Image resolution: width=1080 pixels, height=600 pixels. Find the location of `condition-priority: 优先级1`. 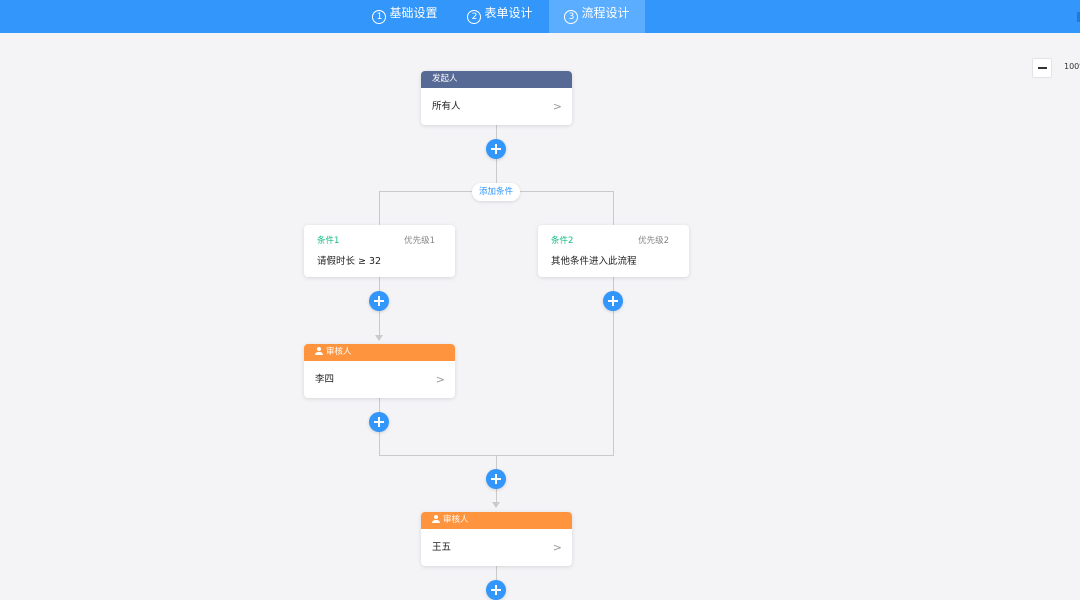

condition-priority: 优先级1 is located at coordinates (419, 241).